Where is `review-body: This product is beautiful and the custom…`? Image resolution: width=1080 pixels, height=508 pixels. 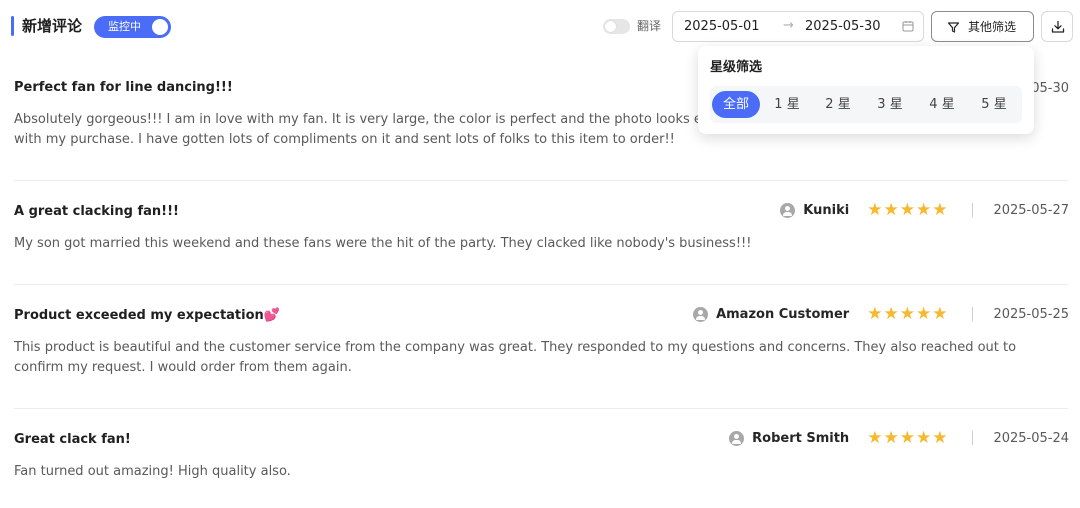
review-body: This product is beautiful and the custom… is located at coordinates (515, 357).